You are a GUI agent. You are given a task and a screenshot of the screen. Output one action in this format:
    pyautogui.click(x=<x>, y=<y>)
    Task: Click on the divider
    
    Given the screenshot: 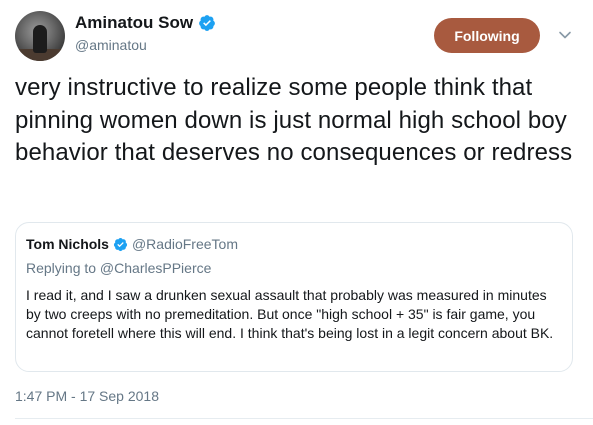 What is the action you would take?
    pyautogui.click(x=304, y=418)
    